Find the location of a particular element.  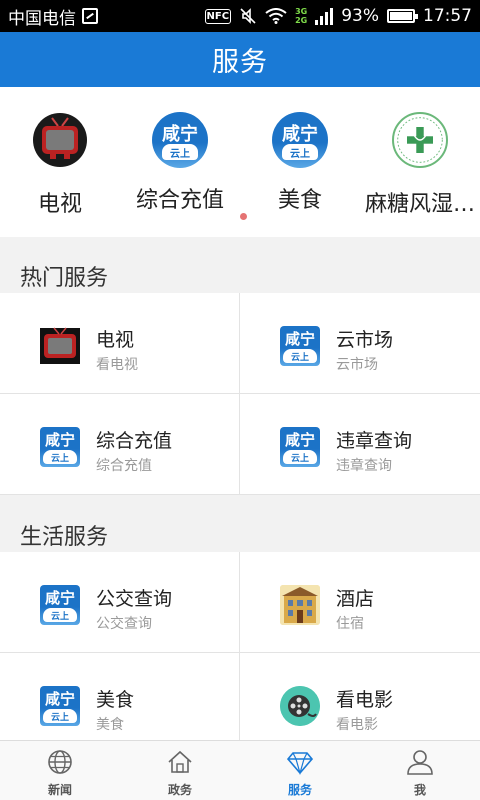

tab-label: 我 is located at coordinates (419, 790).